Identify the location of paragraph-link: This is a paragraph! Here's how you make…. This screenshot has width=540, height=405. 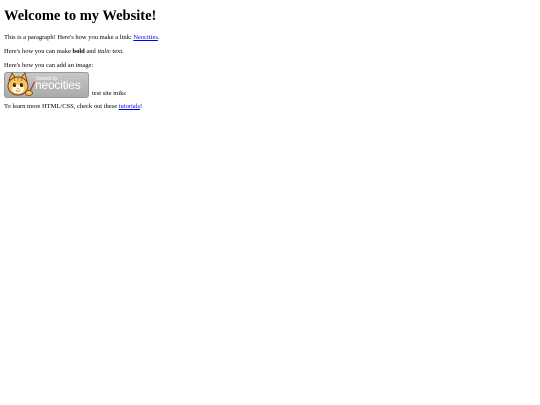
(270, 37).